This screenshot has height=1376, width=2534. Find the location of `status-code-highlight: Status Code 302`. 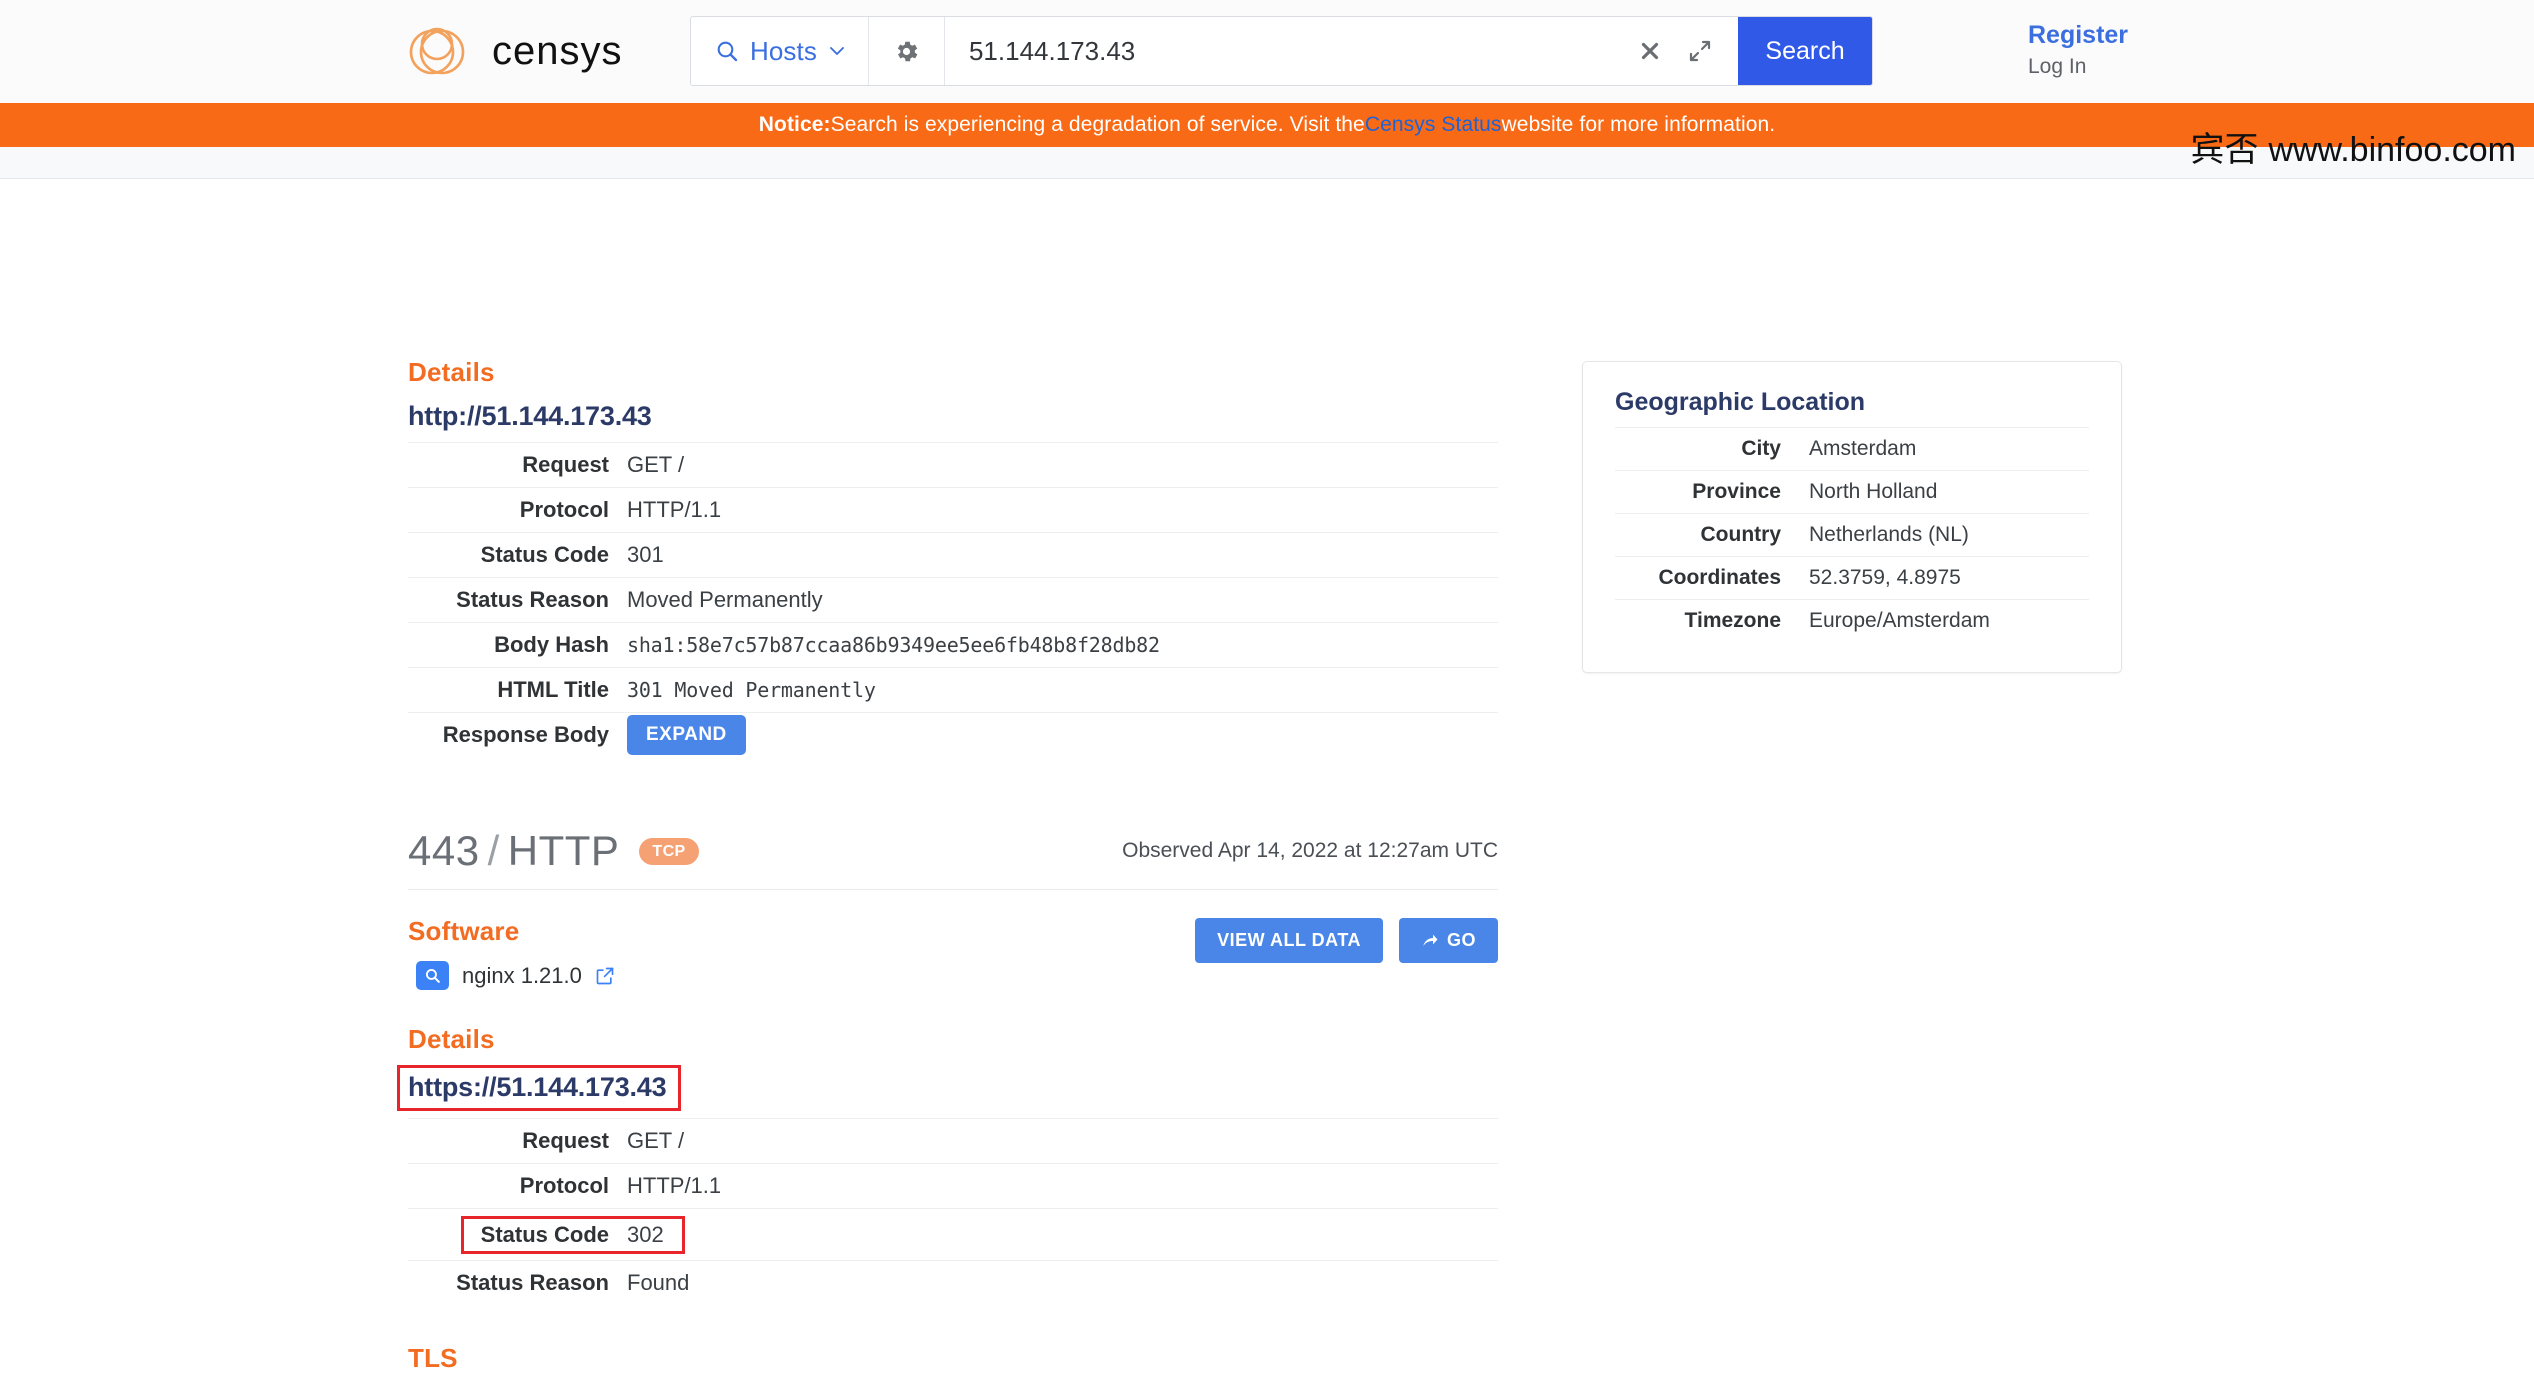

status-code-highlight: Status Code 302 is located at coordinates (573, 1234).